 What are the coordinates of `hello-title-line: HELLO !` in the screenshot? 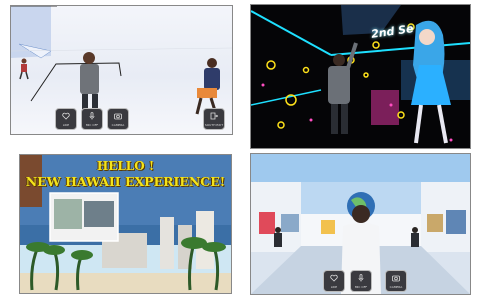 It's located at (125, 166).